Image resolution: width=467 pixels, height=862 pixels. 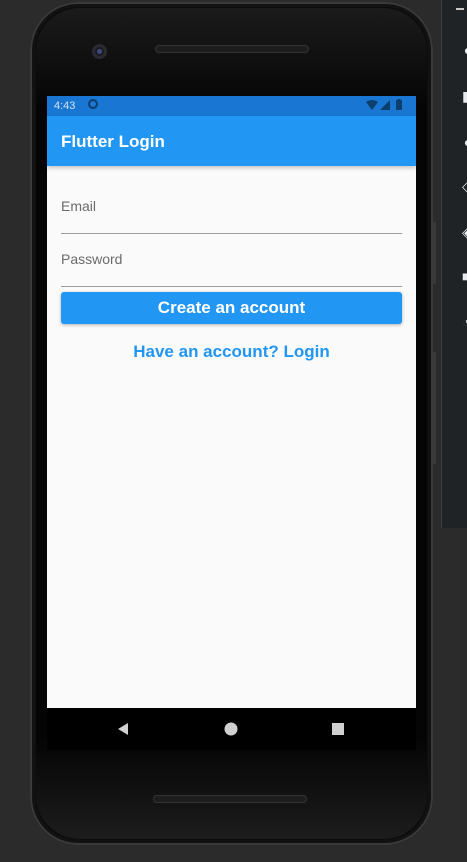 What do you see at coordinates (384, 104) in the screenshot?
I see `wifi-signal-battery-icon` at bounding box center [384, 104].